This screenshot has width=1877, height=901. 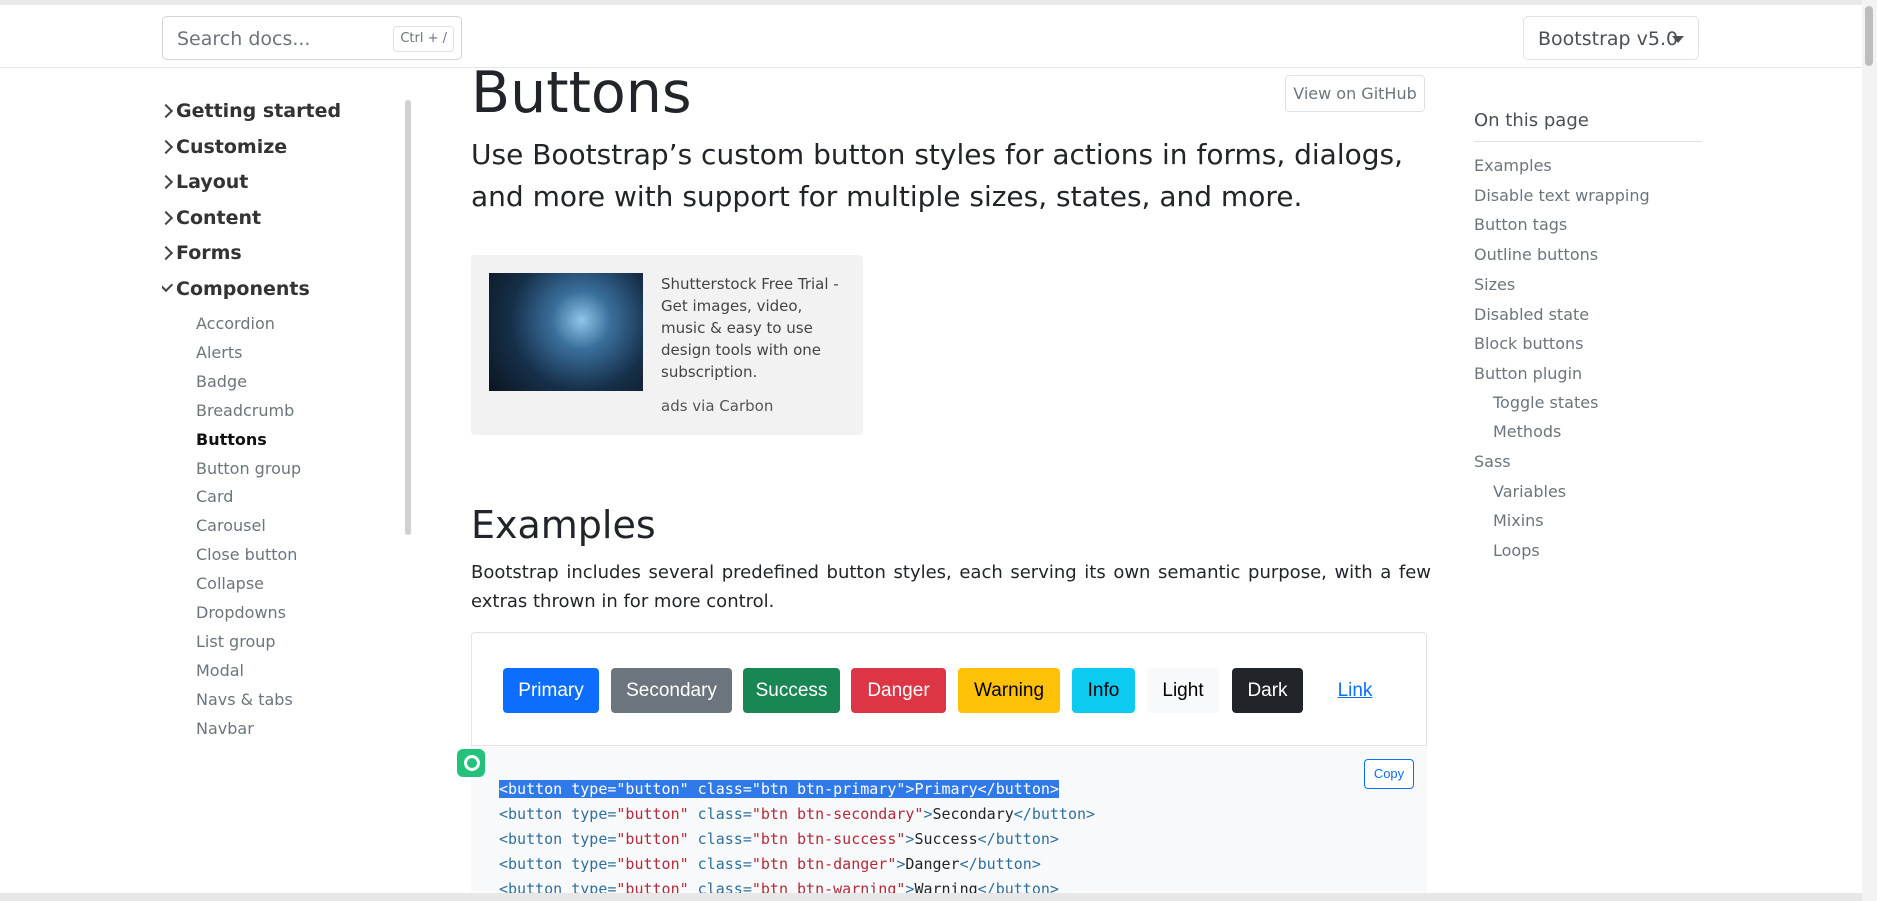 I want to click on sidebar-category-label: Customize, so click(x=232, y=147).